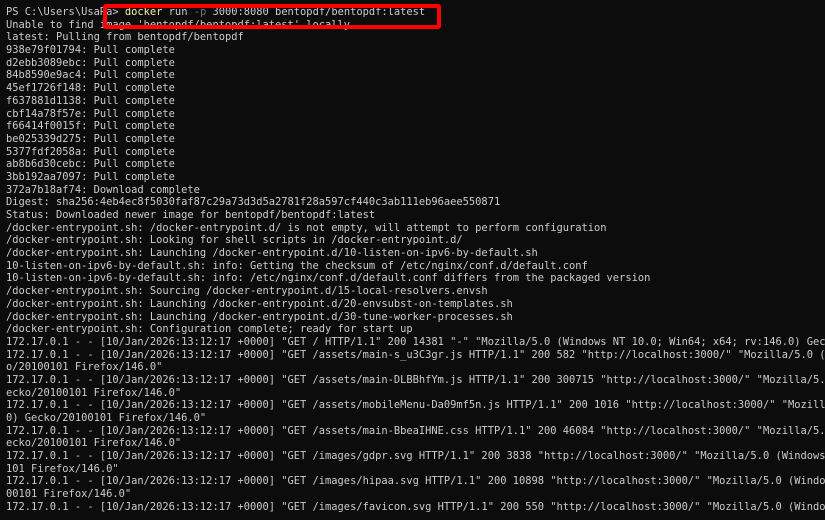  Describe the element at coordinates (90, 113) in the screenshot. I see `output-line: cbf14a78f57e: Pull complete` at that location.